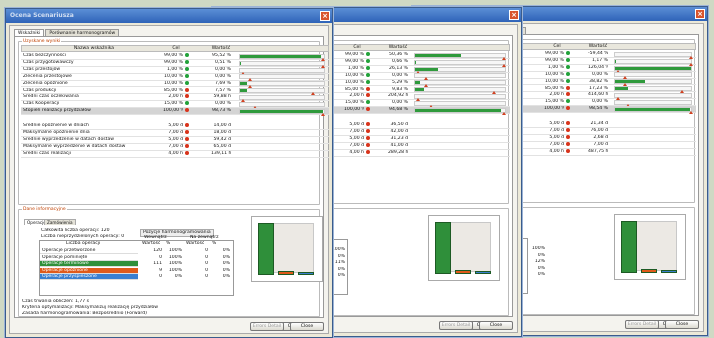 This screenshot has width=714, height=338. I want to click on kpi-row: Czas bezczynności 99,00 % 95,52 %, so click(175, 57).